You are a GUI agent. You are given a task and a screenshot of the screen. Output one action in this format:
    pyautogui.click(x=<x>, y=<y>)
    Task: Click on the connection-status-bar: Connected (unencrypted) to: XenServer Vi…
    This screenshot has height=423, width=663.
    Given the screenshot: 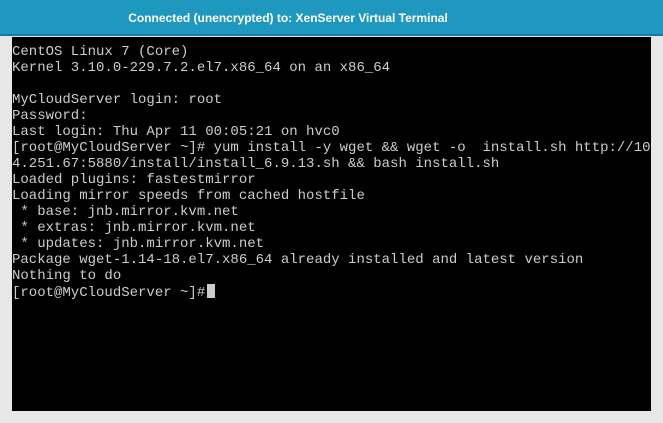 What is the action you would take?
    pyautogui.click(x=331, y=18)
    